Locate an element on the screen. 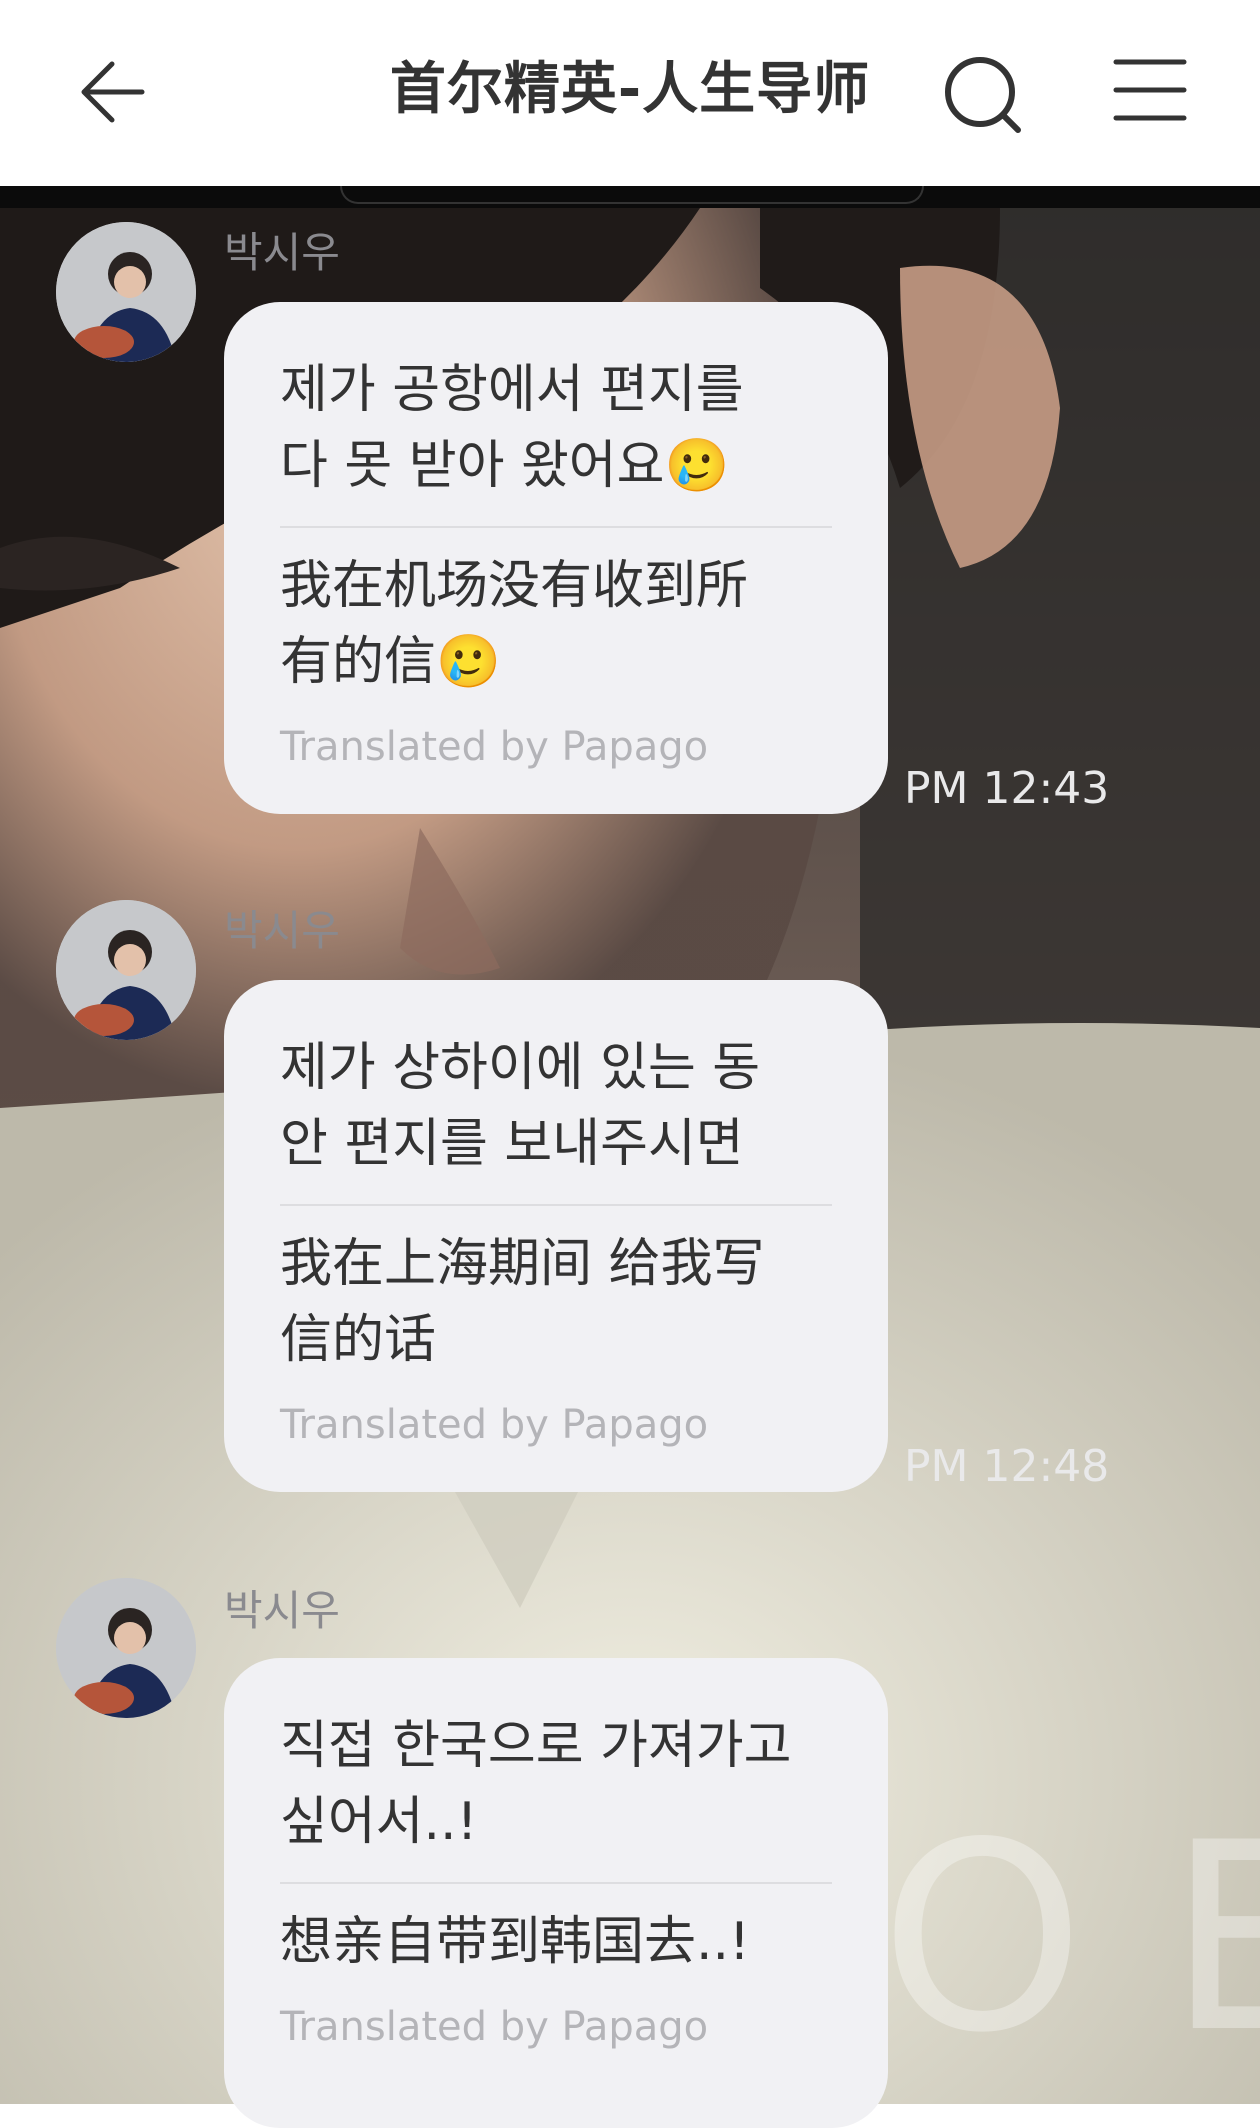 The width and height of the screenshot is (1260, 2128). chat-title: 首尔精英-人生导师 is located at coordinates (630, 89).